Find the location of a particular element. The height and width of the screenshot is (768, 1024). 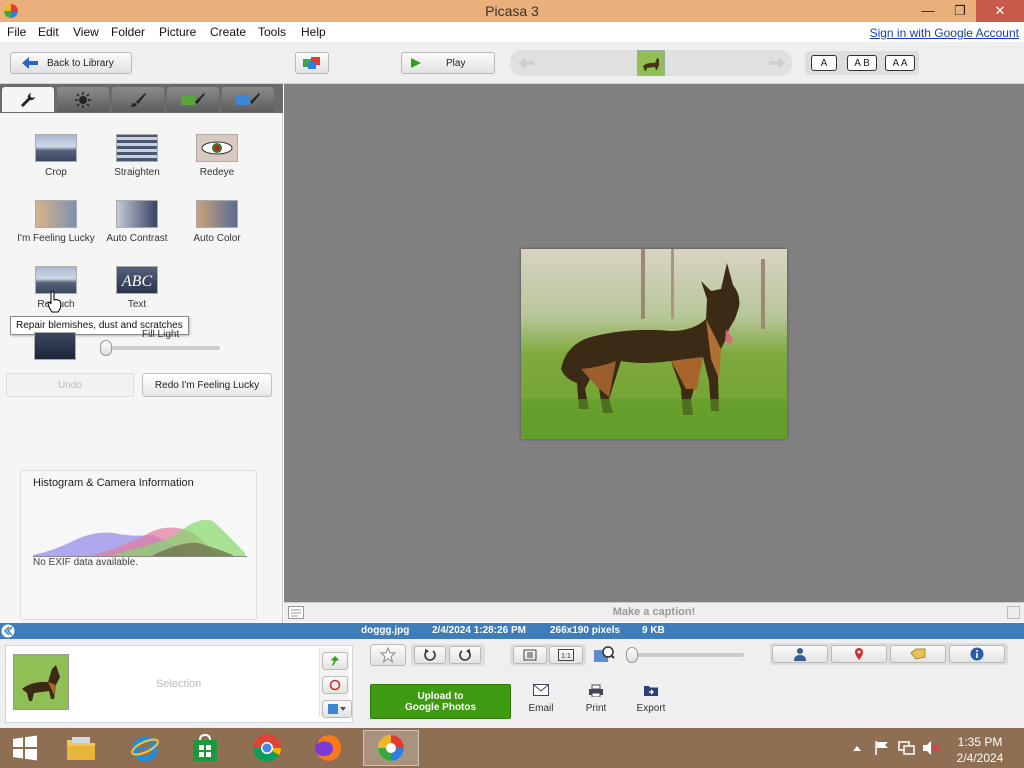

collapse-double-chevron-icon is located at coordinates (8, 631).